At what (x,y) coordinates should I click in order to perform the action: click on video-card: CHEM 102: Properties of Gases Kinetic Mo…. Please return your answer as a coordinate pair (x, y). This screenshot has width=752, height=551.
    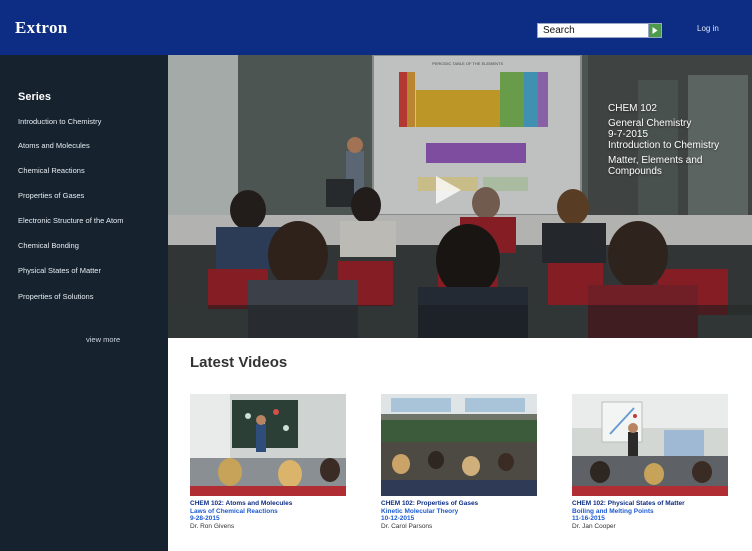
    Looking at the image, I should click on (466, 462).